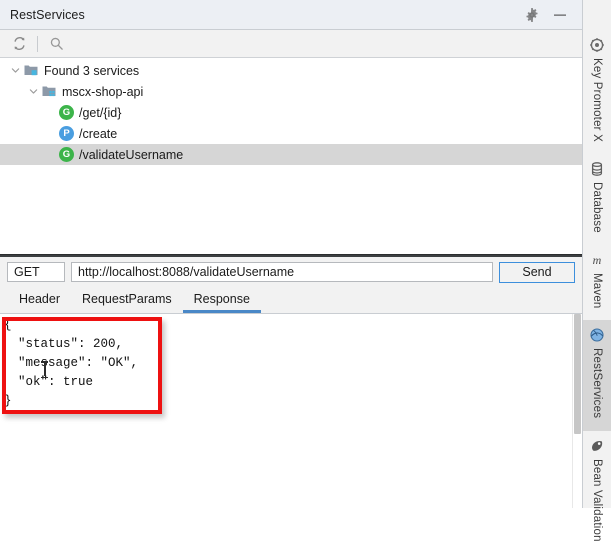 The height and width of the screenshot is (553, 611). Describe the element at coordinates (282, 272) in the screenshot. I see `url-input: http://localhost:8088/validateUsername` at that location.